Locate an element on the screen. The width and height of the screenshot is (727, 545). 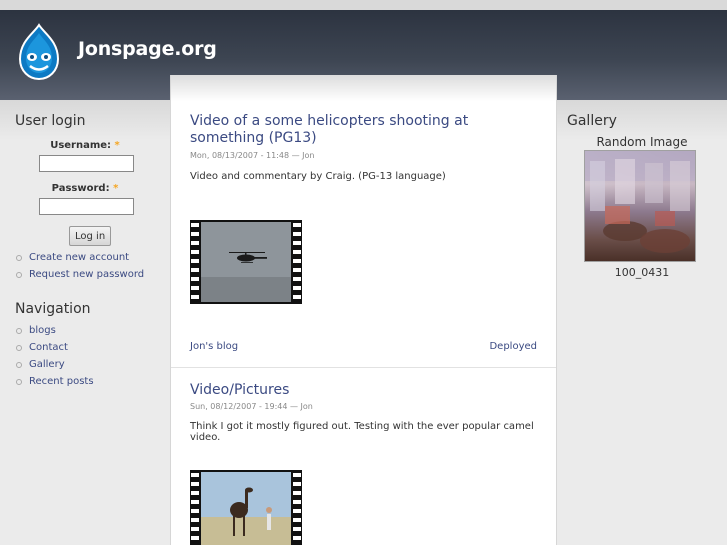
post-meta: Mon, 08/13/2007 - 11:48 — Jon is located at coordinates (252, 155).